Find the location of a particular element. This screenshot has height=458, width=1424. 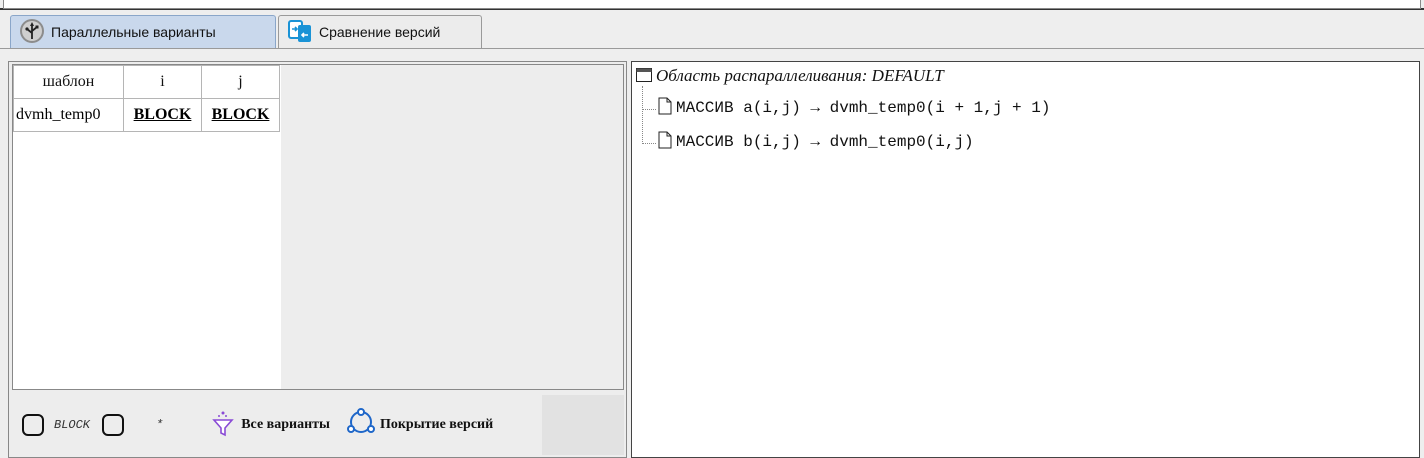

tree-root-node: Область распараллеливания: DEFAULT is located at coordinates (790, 76).